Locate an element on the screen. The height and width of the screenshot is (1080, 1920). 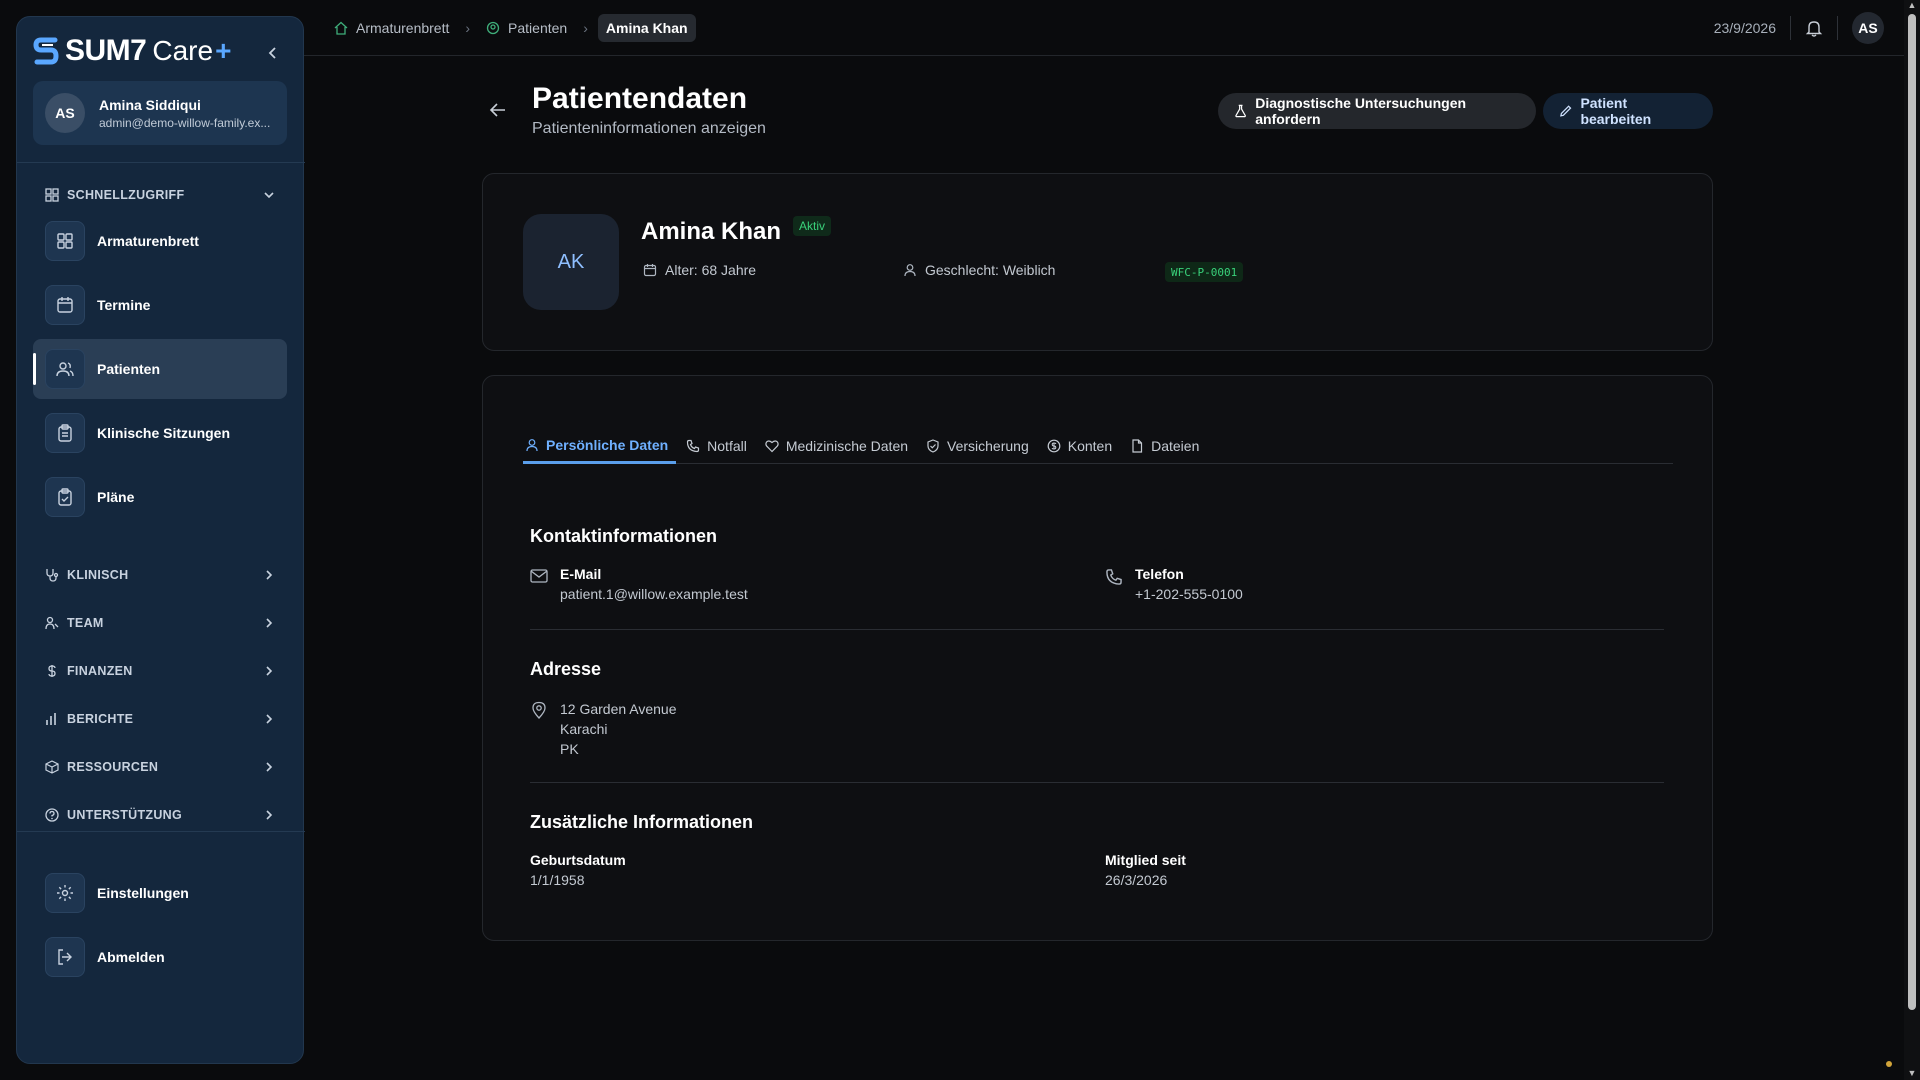
breadcrumb-label: Patienten is located at coordinates (538, 28).